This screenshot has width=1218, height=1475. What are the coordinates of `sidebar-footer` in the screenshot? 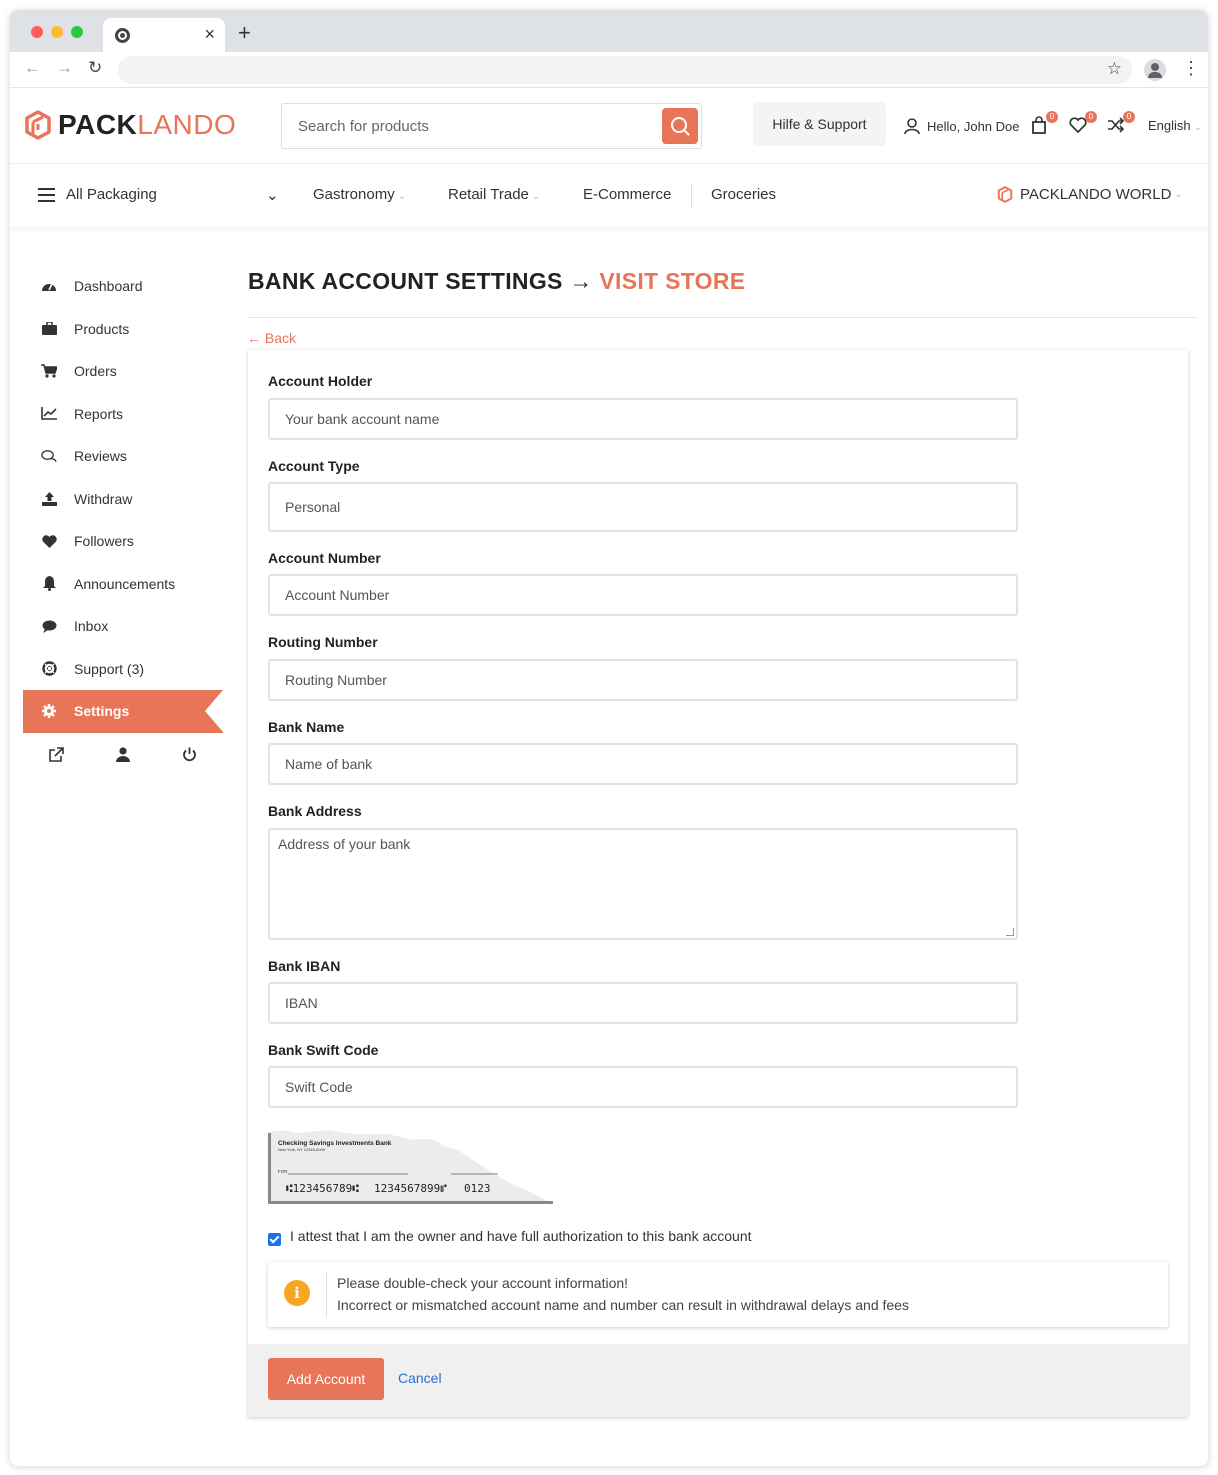 It's located at (123, 749).